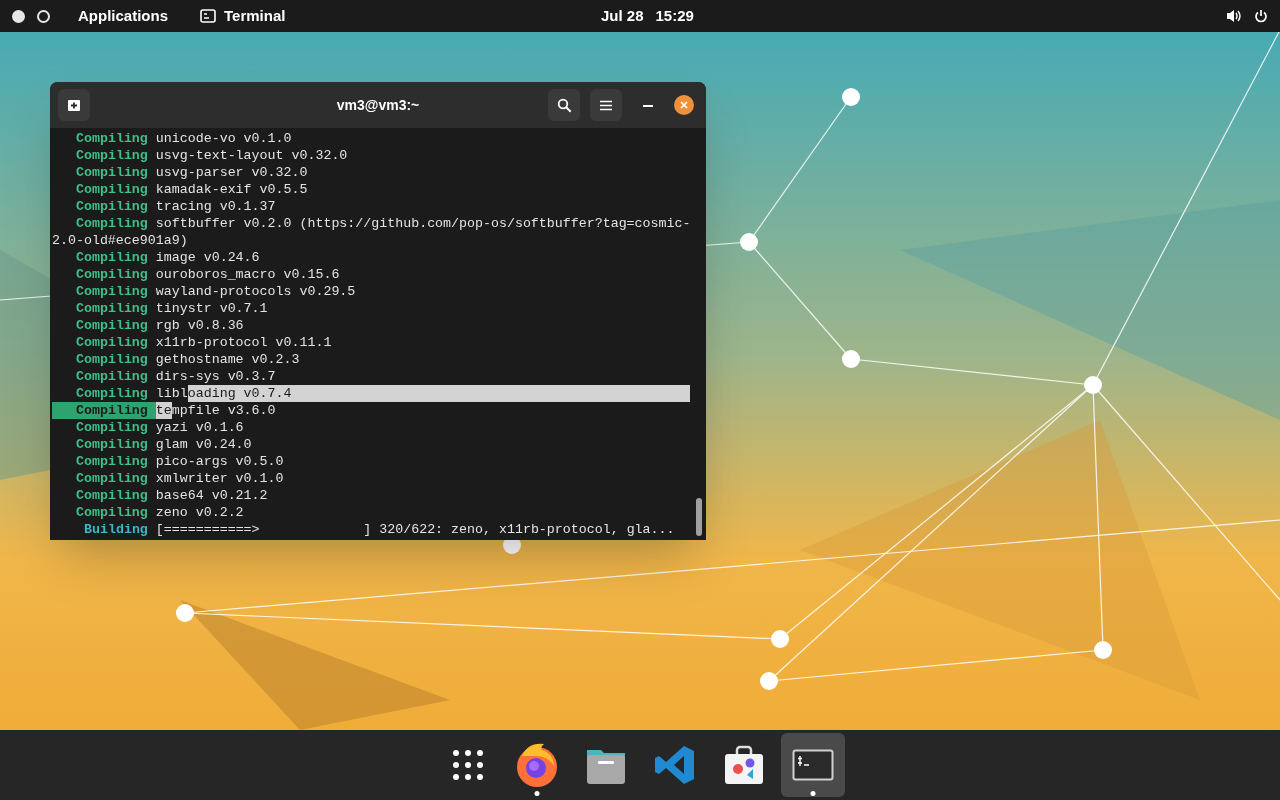  I want to click on minimize-icon, so click(648, 105).